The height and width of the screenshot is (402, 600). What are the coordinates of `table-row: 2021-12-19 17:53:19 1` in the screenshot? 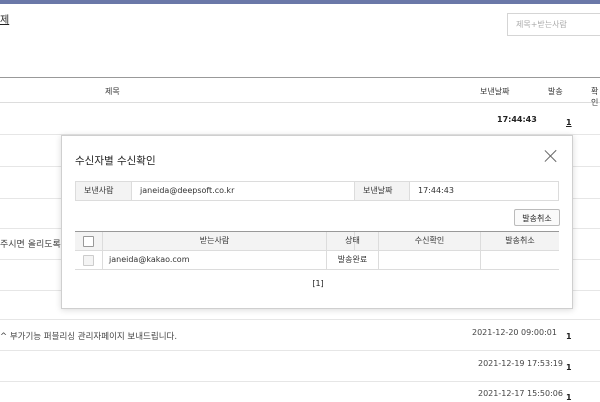 It's located at (300, 366).